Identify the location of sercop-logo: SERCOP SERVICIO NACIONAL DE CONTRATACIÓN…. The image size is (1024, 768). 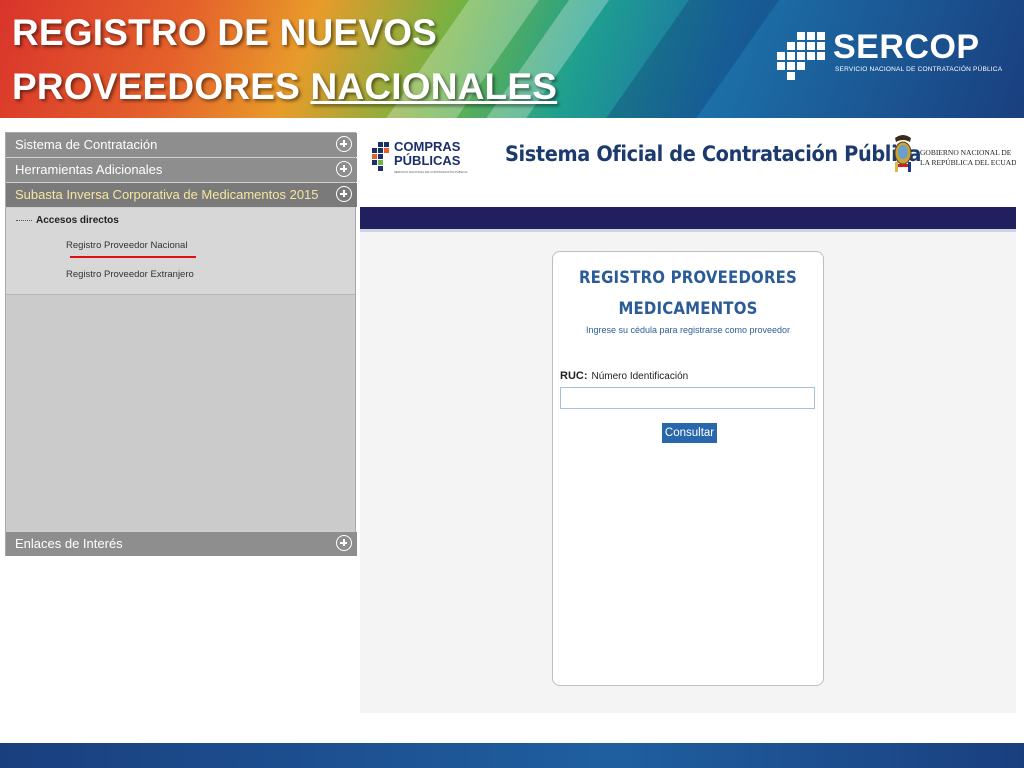
(888, 57).